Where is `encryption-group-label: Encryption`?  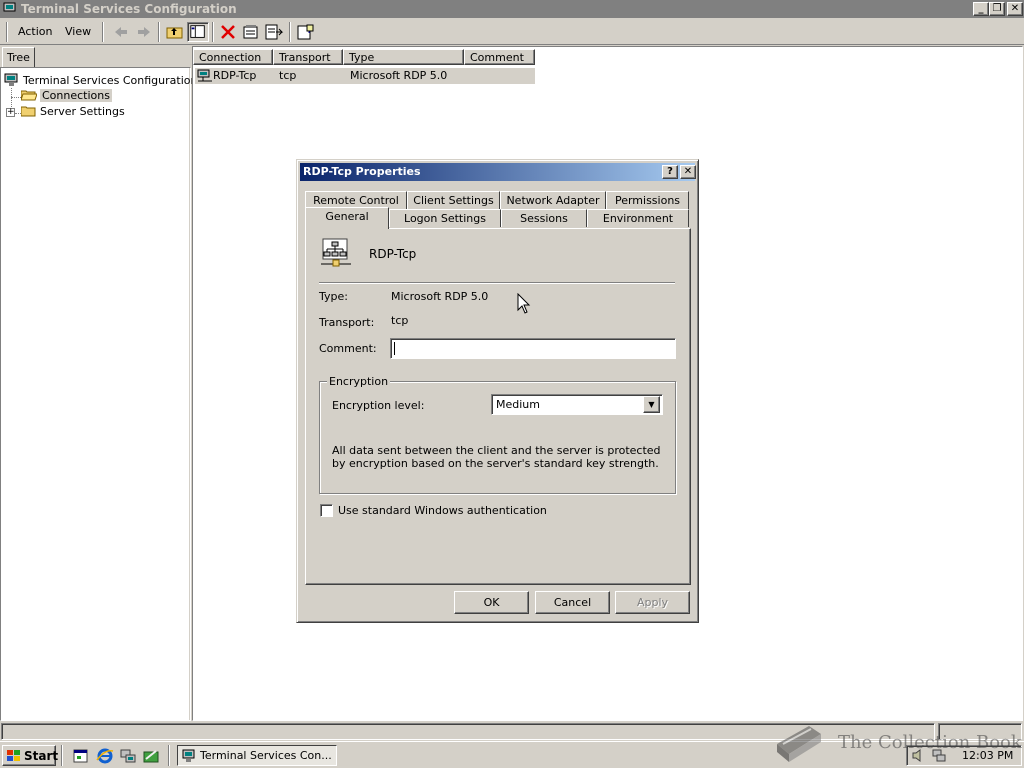
encryption-group-label: Encryption is located at coordinates (359, 381).